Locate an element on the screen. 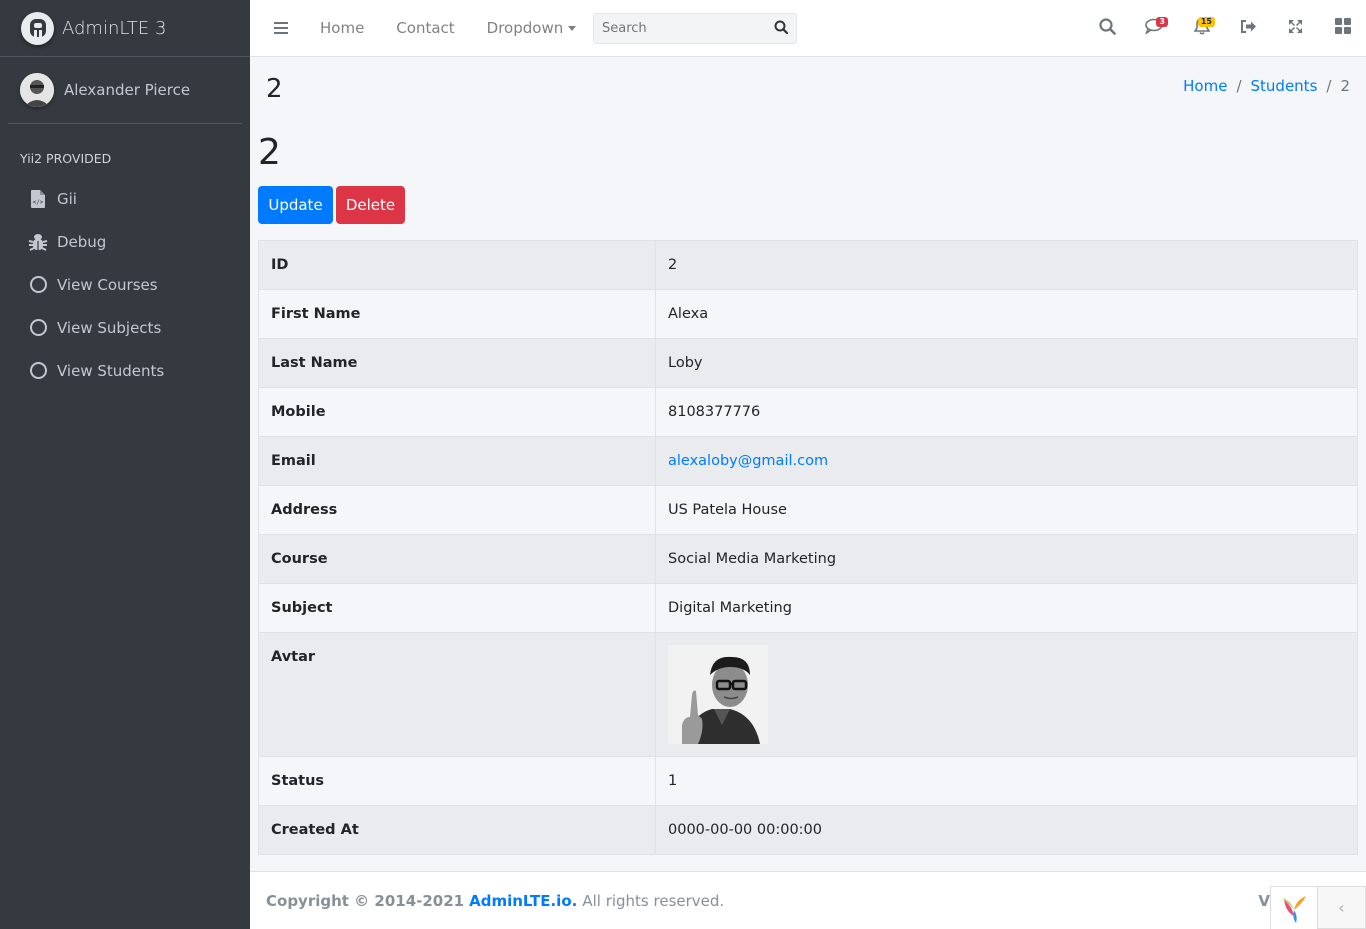  nav-link-home: Home is located at coordinates (342, 28).